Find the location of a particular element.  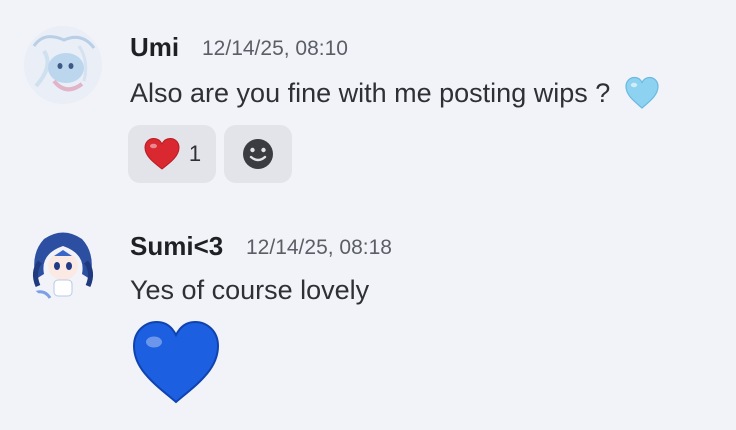

message-timestamp: 12/14/25, 08:18 is located at coordinates (319, 247).